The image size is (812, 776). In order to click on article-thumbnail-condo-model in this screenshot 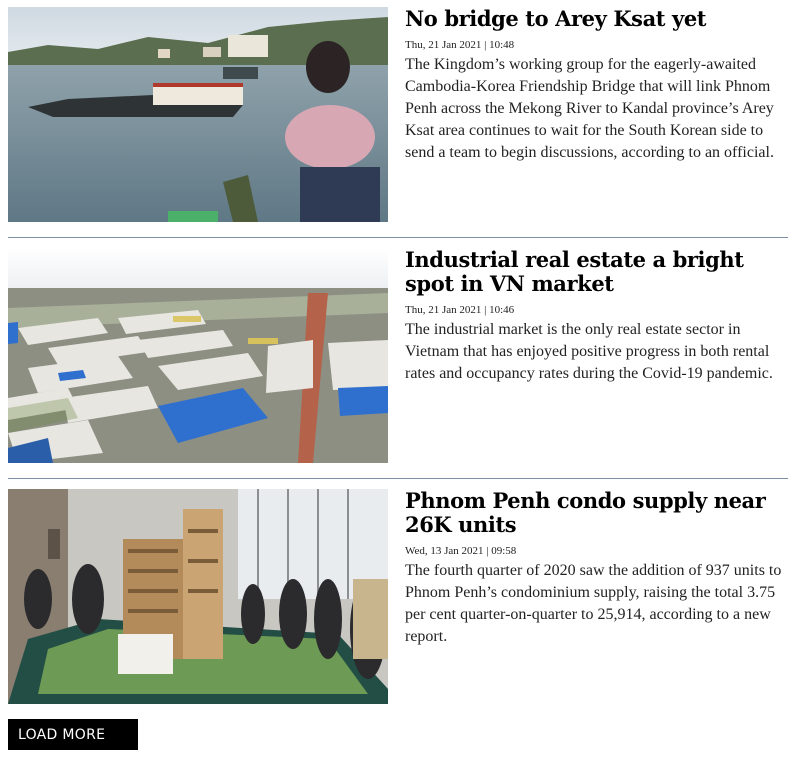, I will do `click(198, 596)`.